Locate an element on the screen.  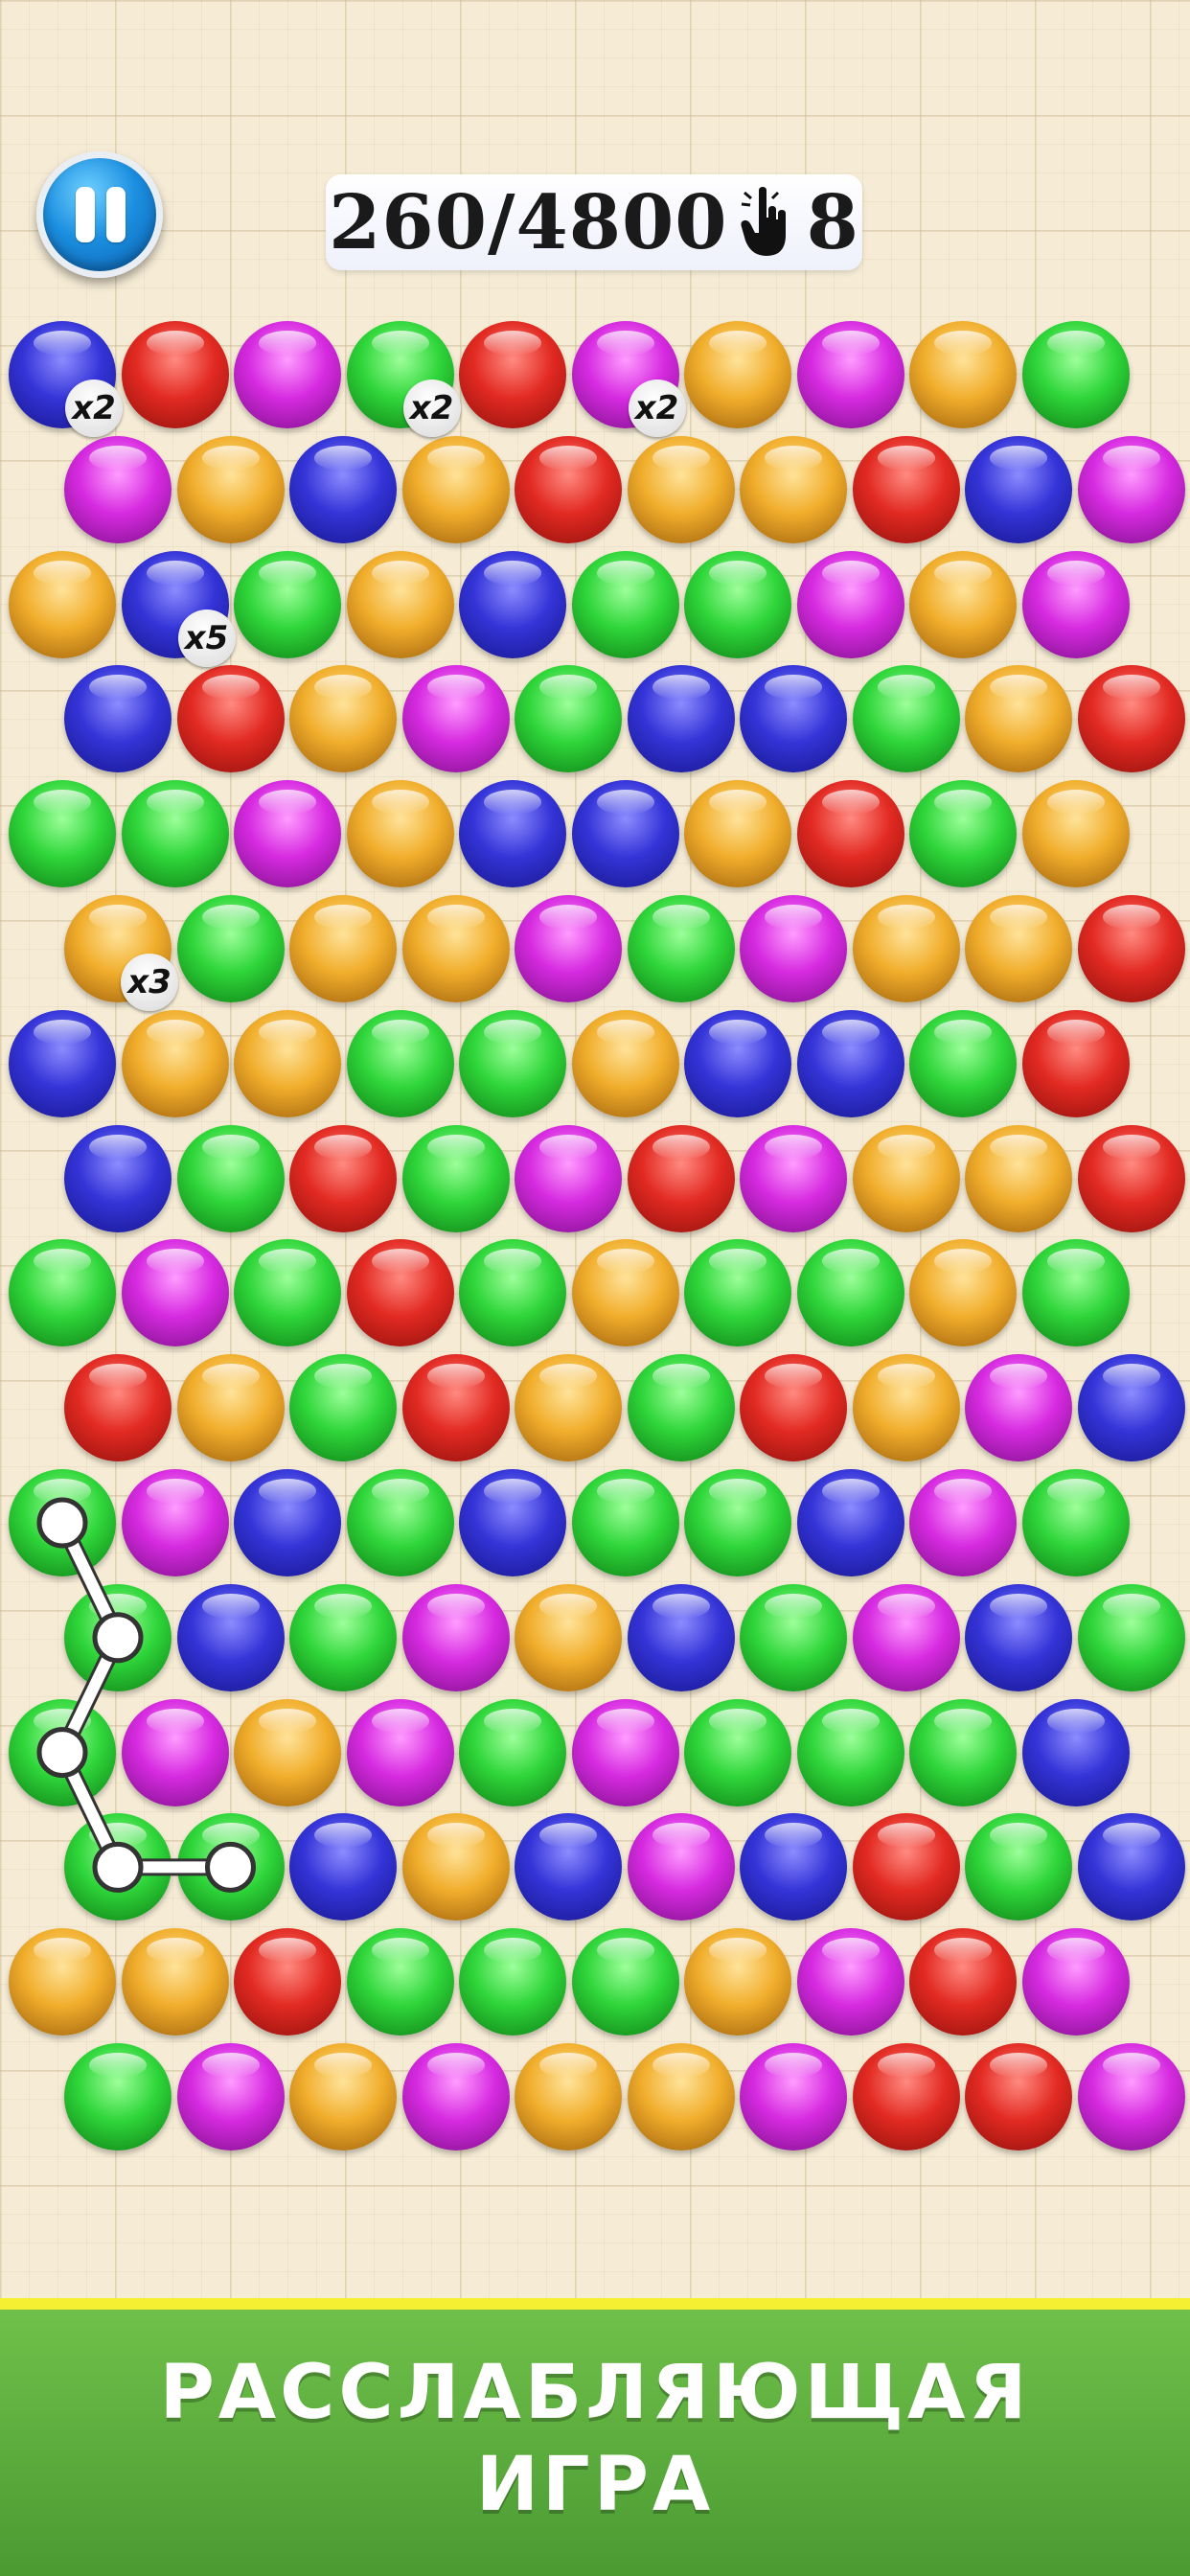
path-line is located at coordinates (144, 1697).